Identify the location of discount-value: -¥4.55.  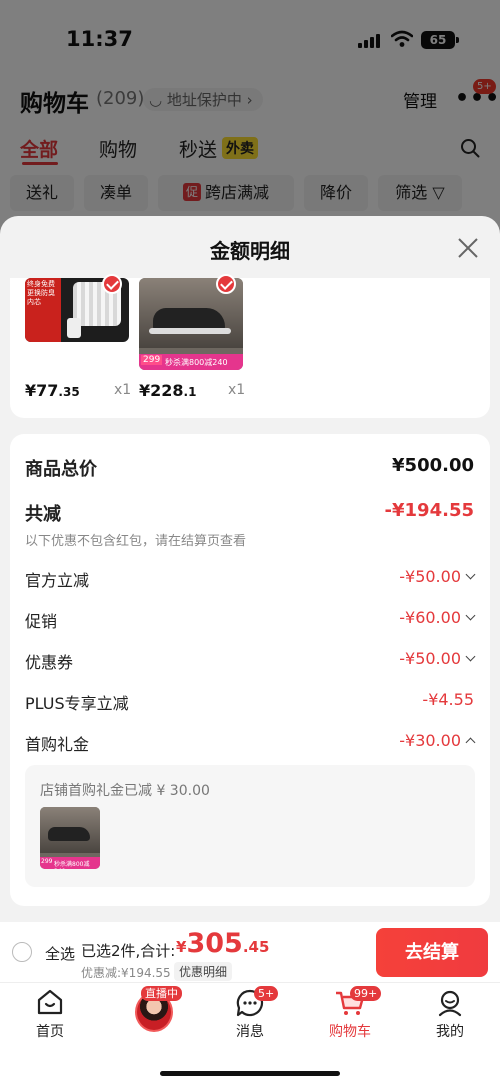
(448, 699).